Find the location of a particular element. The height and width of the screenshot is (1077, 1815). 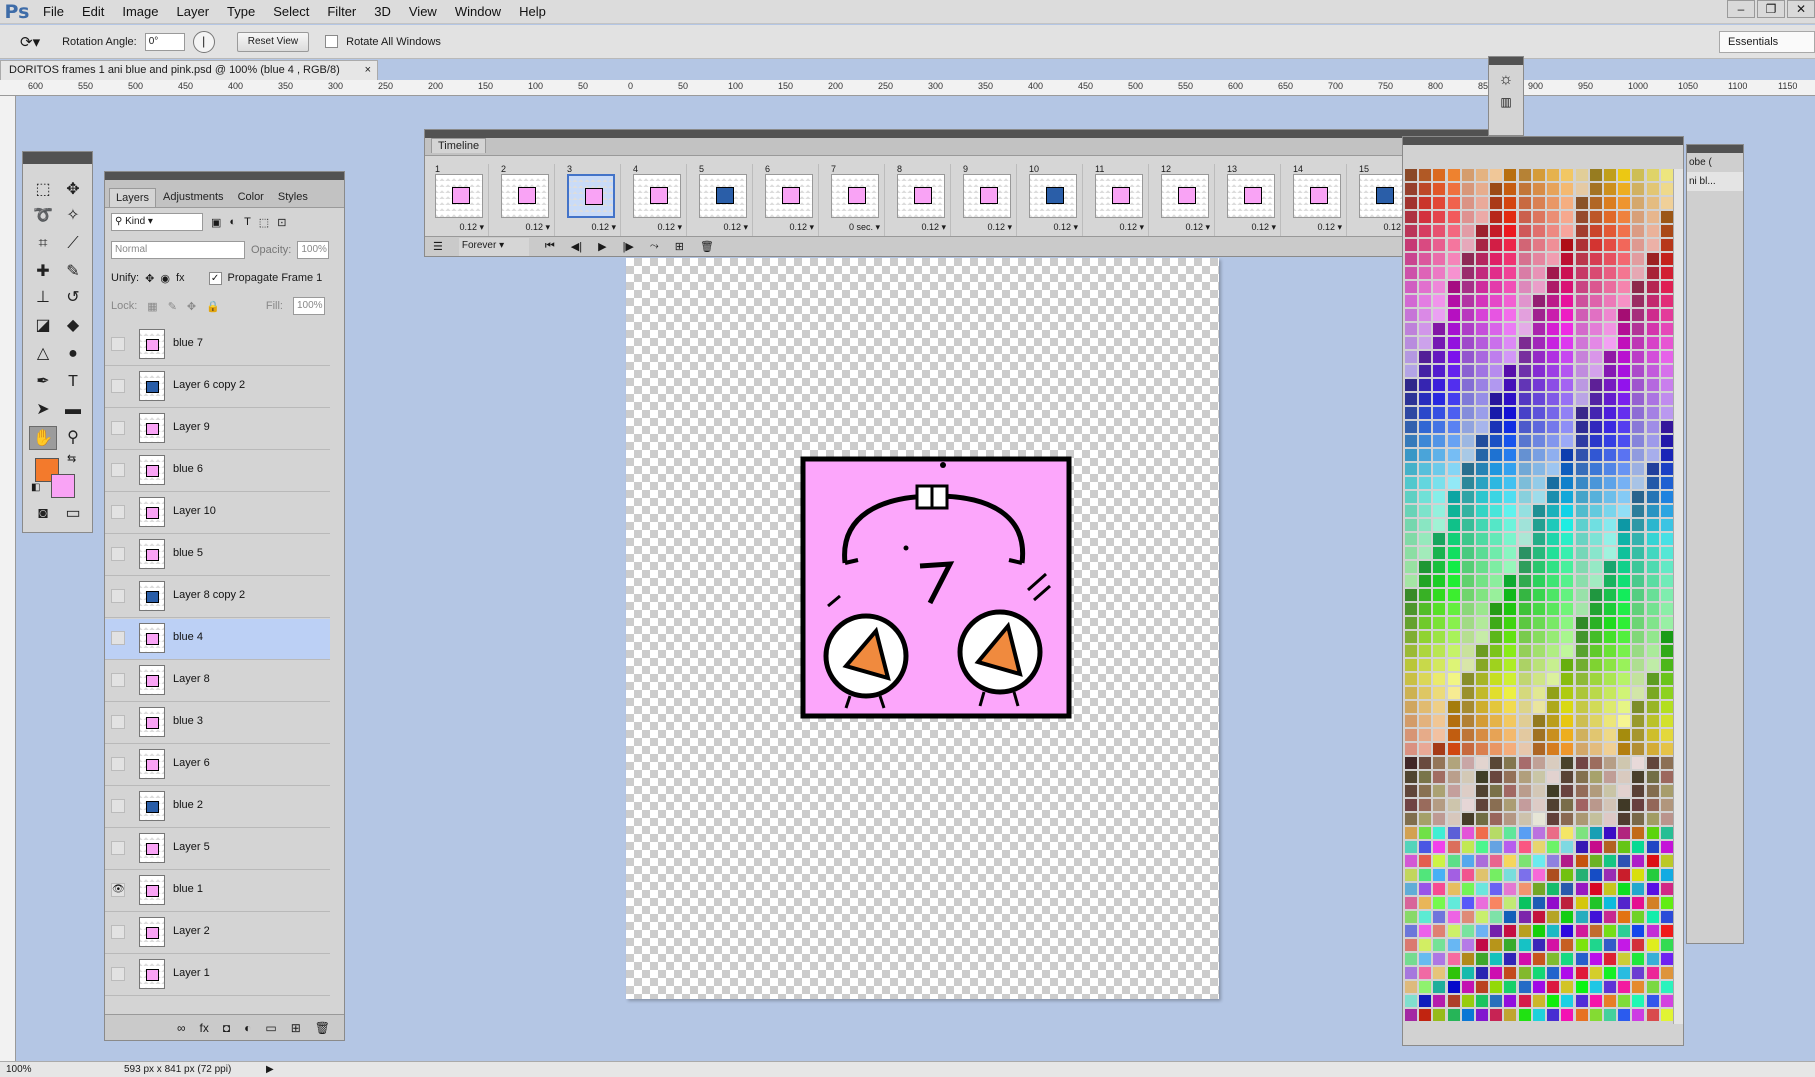

layer-row: Layer 6 copy 2 is located at coordinates (217, 387).